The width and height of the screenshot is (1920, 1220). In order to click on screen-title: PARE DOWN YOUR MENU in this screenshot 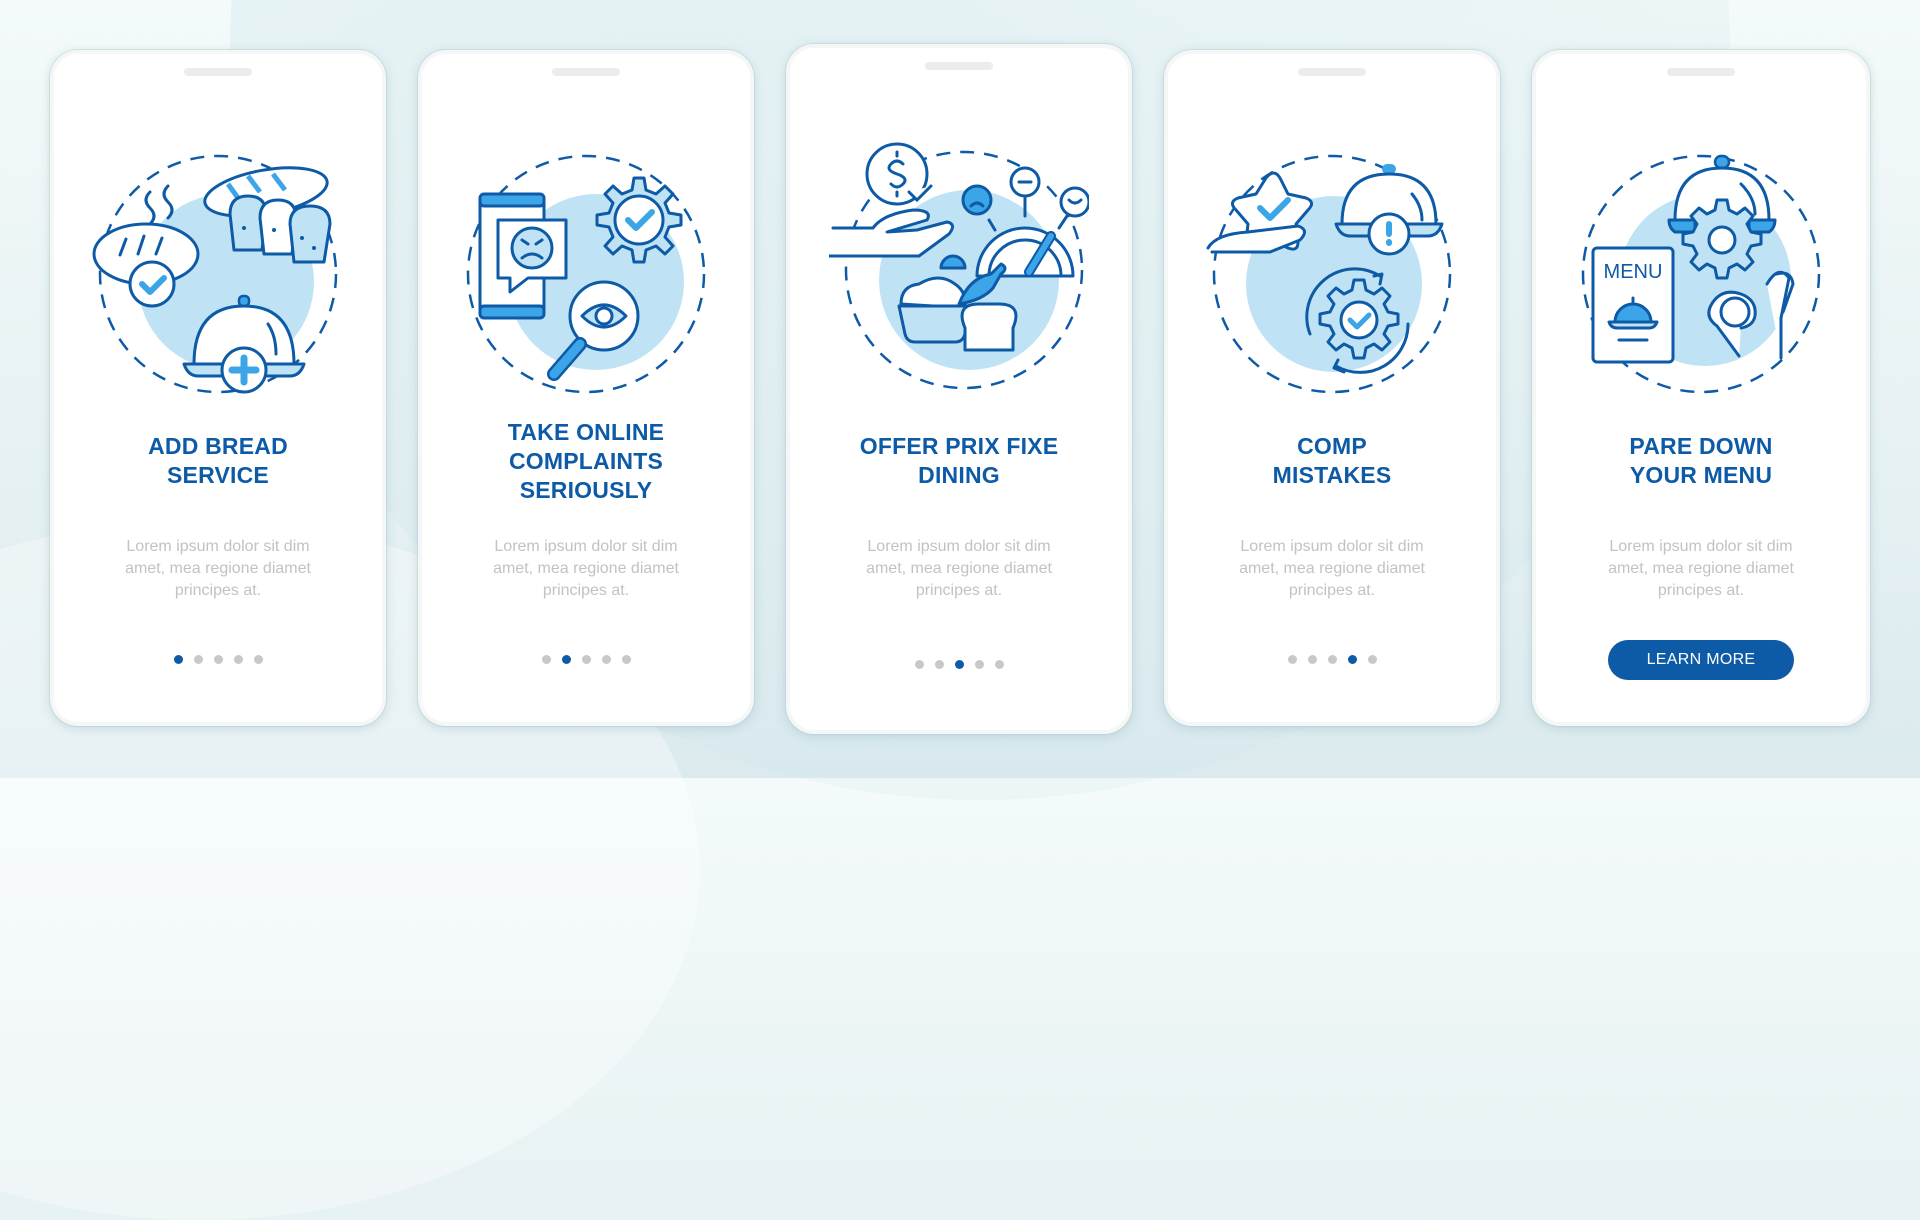, I will do `click(1701, 460)`.